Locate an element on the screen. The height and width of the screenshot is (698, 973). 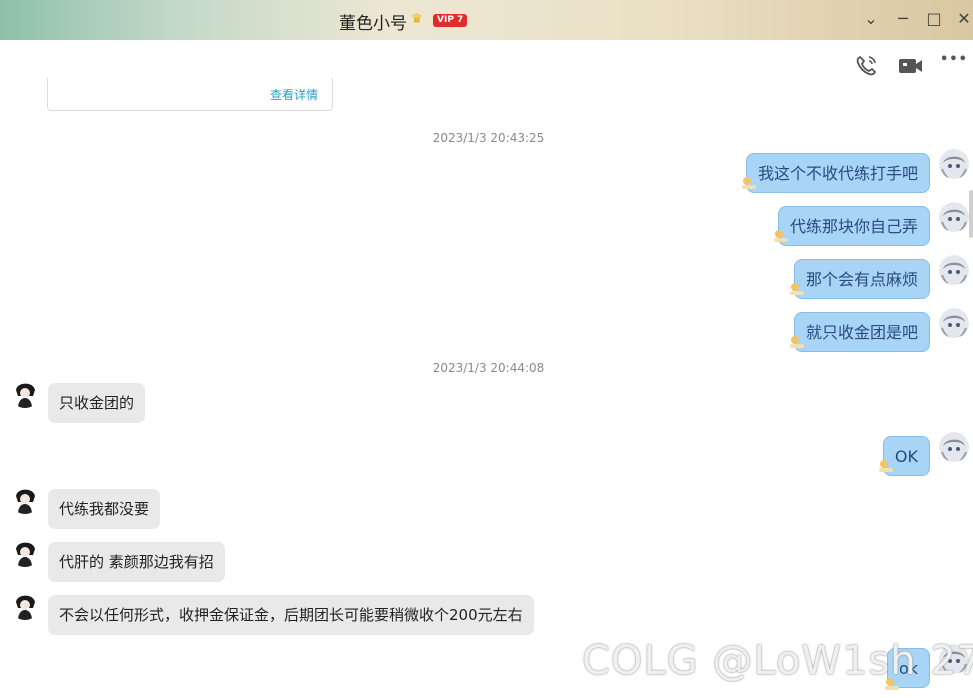
chevron-down-icon: ⌄ is located at coordinates (871, 19).